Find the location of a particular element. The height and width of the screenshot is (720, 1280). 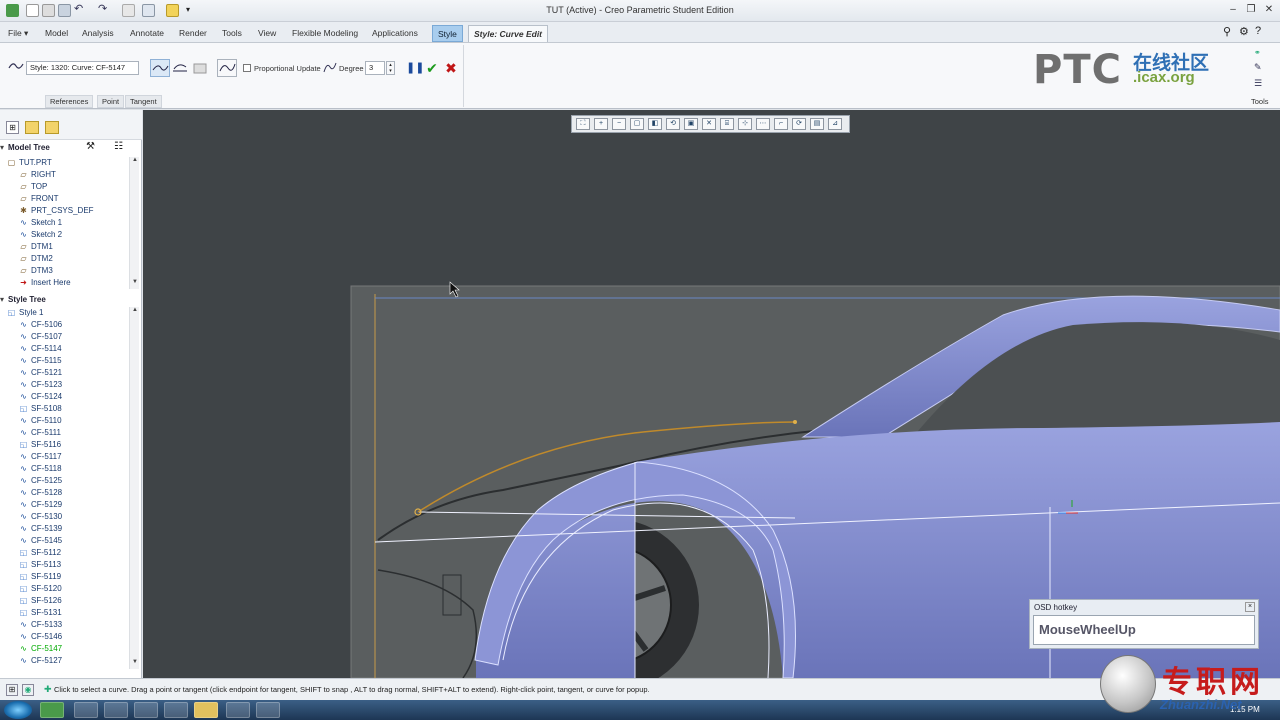

cancel-button: ✖ is located at coordinates (451, 68).